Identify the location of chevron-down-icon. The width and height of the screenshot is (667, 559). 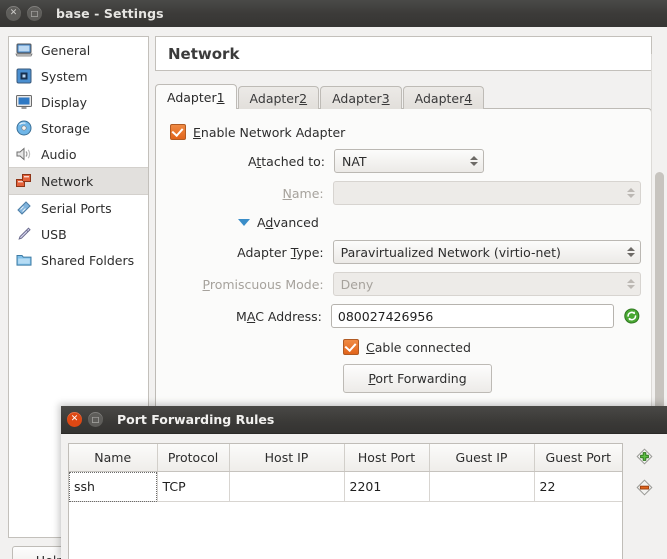
(244, 222).